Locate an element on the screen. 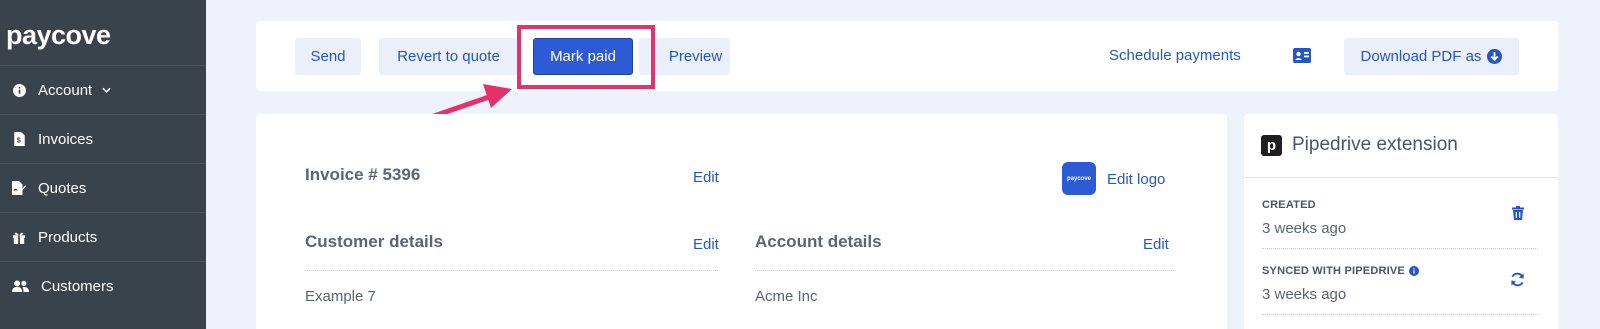 The image size is (1600, 329). edit-logo-link: Edit logo is located at coordinates (1136, 179).